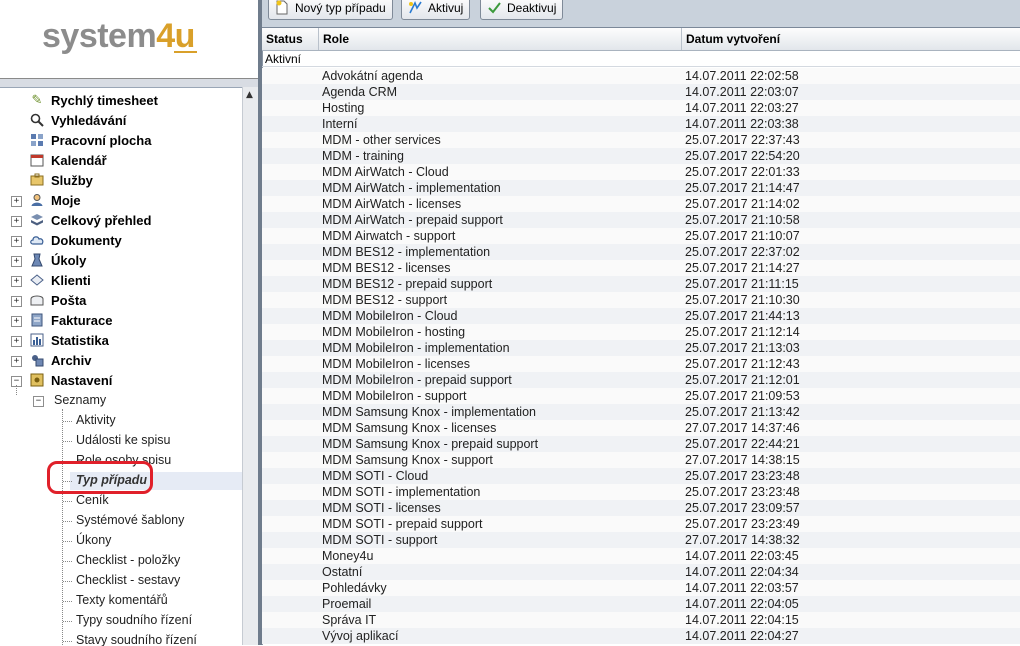 The width and height of the screenshot is (1020, 646). I want to click on nav-item-nastaveni: − Nastavení, so click(121, 381).